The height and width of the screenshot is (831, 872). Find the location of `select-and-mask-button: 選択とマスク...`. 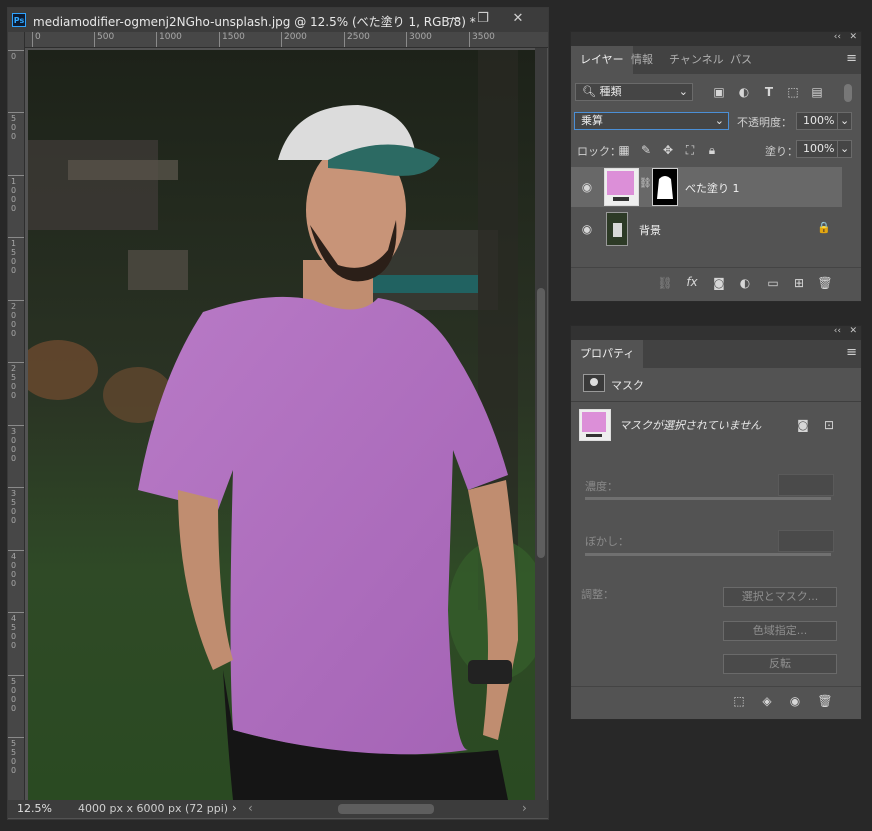

select-and-mask-button: 選択とマスク... is located at coordinates (780, 597).